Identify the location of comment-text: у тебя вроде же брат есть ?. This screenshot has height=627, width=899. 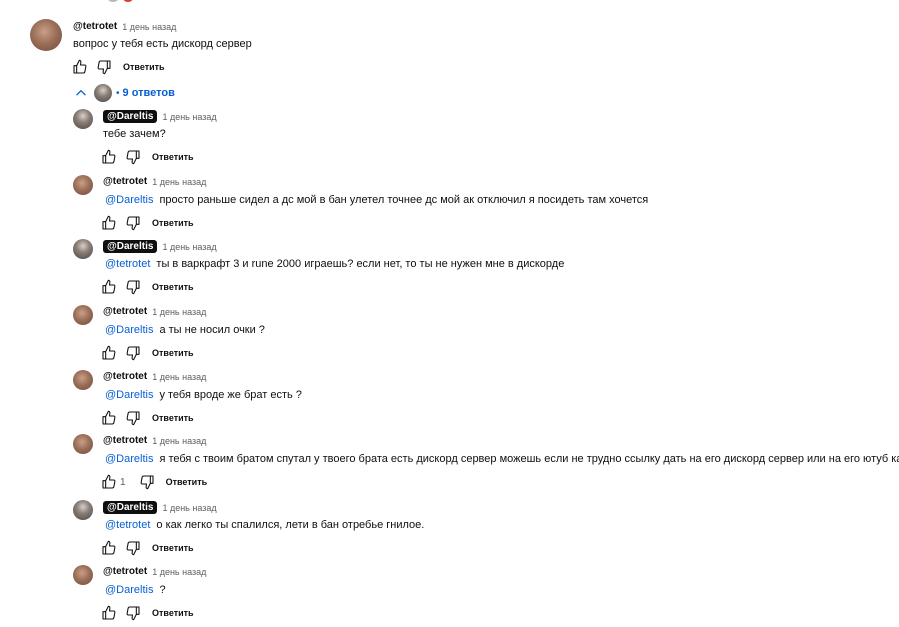
(230, 395).